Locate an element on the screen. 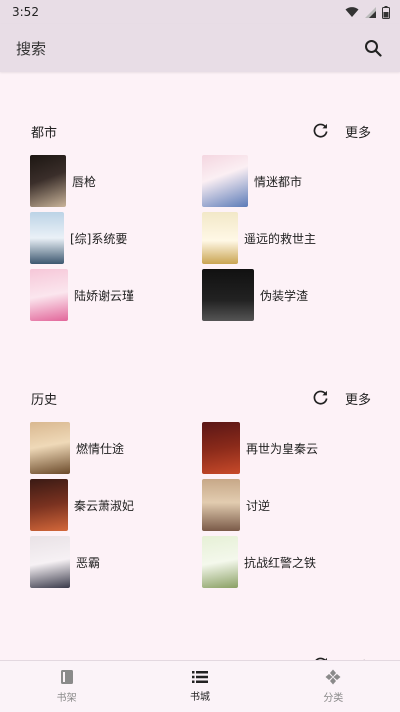  book-item: 唇枪 is located at coordinates (63, 181).